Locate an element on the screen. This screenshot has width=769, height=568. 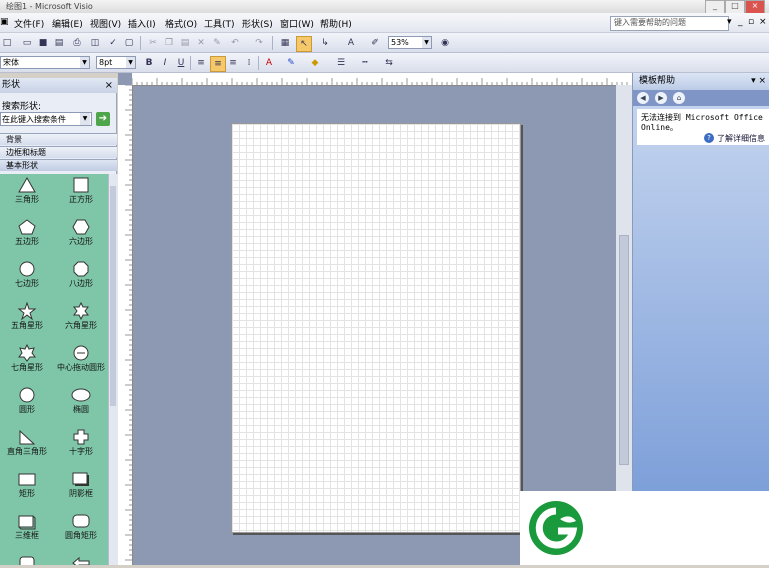
copy-icon: ❐ is located at coordinates (169, 43).